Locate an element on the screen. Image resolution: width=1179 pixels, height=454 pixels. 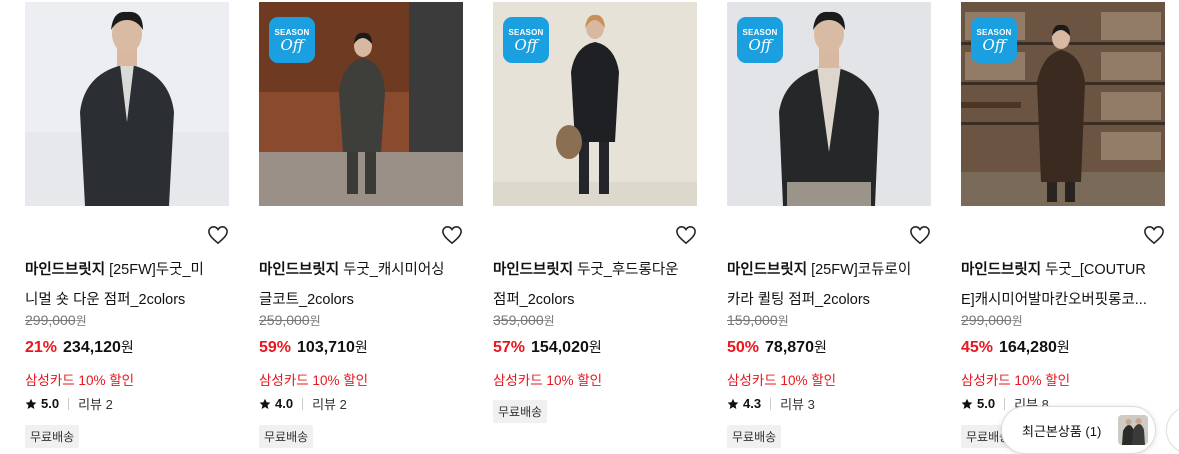
discount-rate: 57% is located at coordinates (509, 347).